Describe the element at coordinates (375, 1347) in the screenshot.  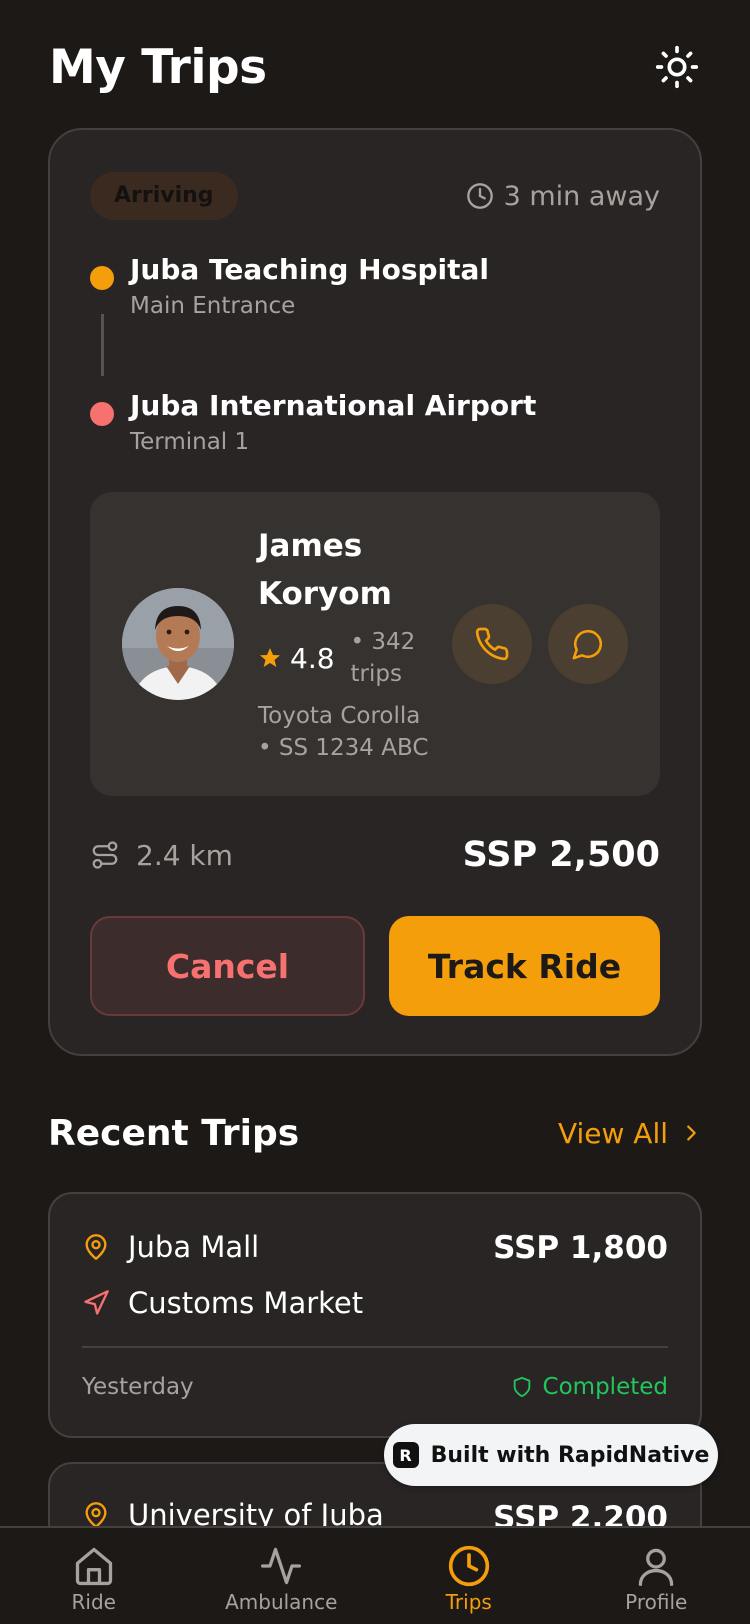
I see `divider` at that location.